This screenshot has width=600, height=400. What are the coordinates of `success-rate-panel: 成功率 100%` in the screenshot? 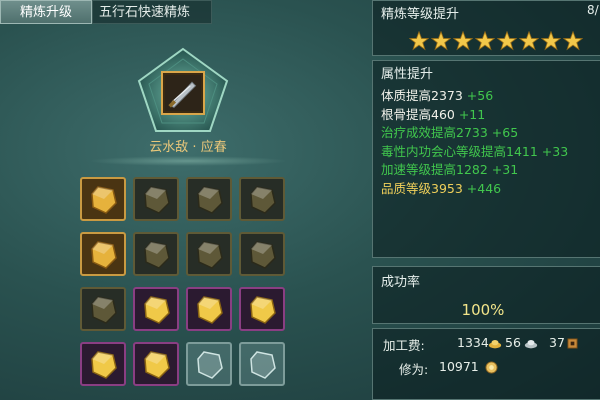 It's located at (486, 295).